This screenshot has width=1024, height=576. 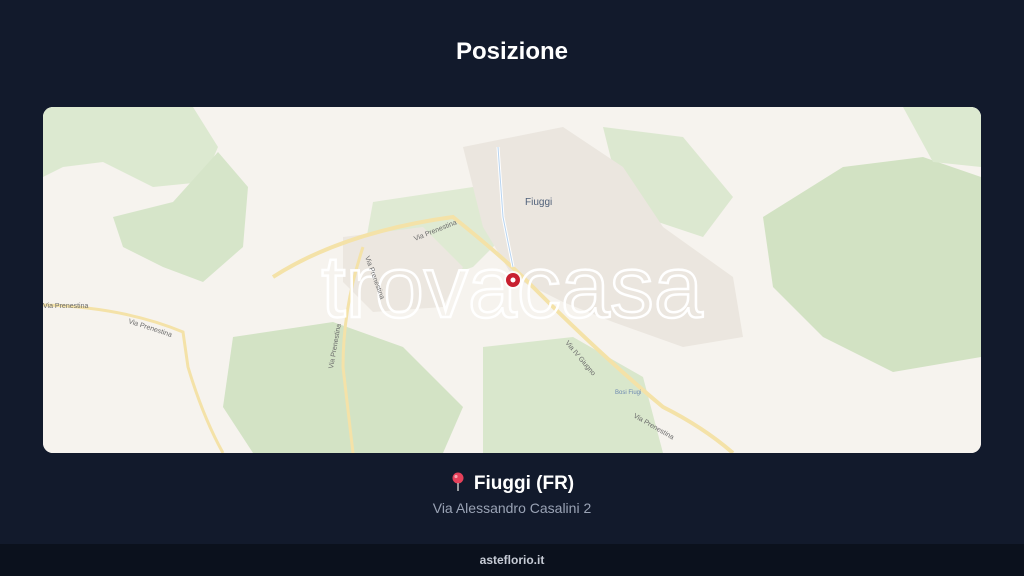 I want to click on location-address: Via Alessandro Casalini 2, so click(x=512, y=508).